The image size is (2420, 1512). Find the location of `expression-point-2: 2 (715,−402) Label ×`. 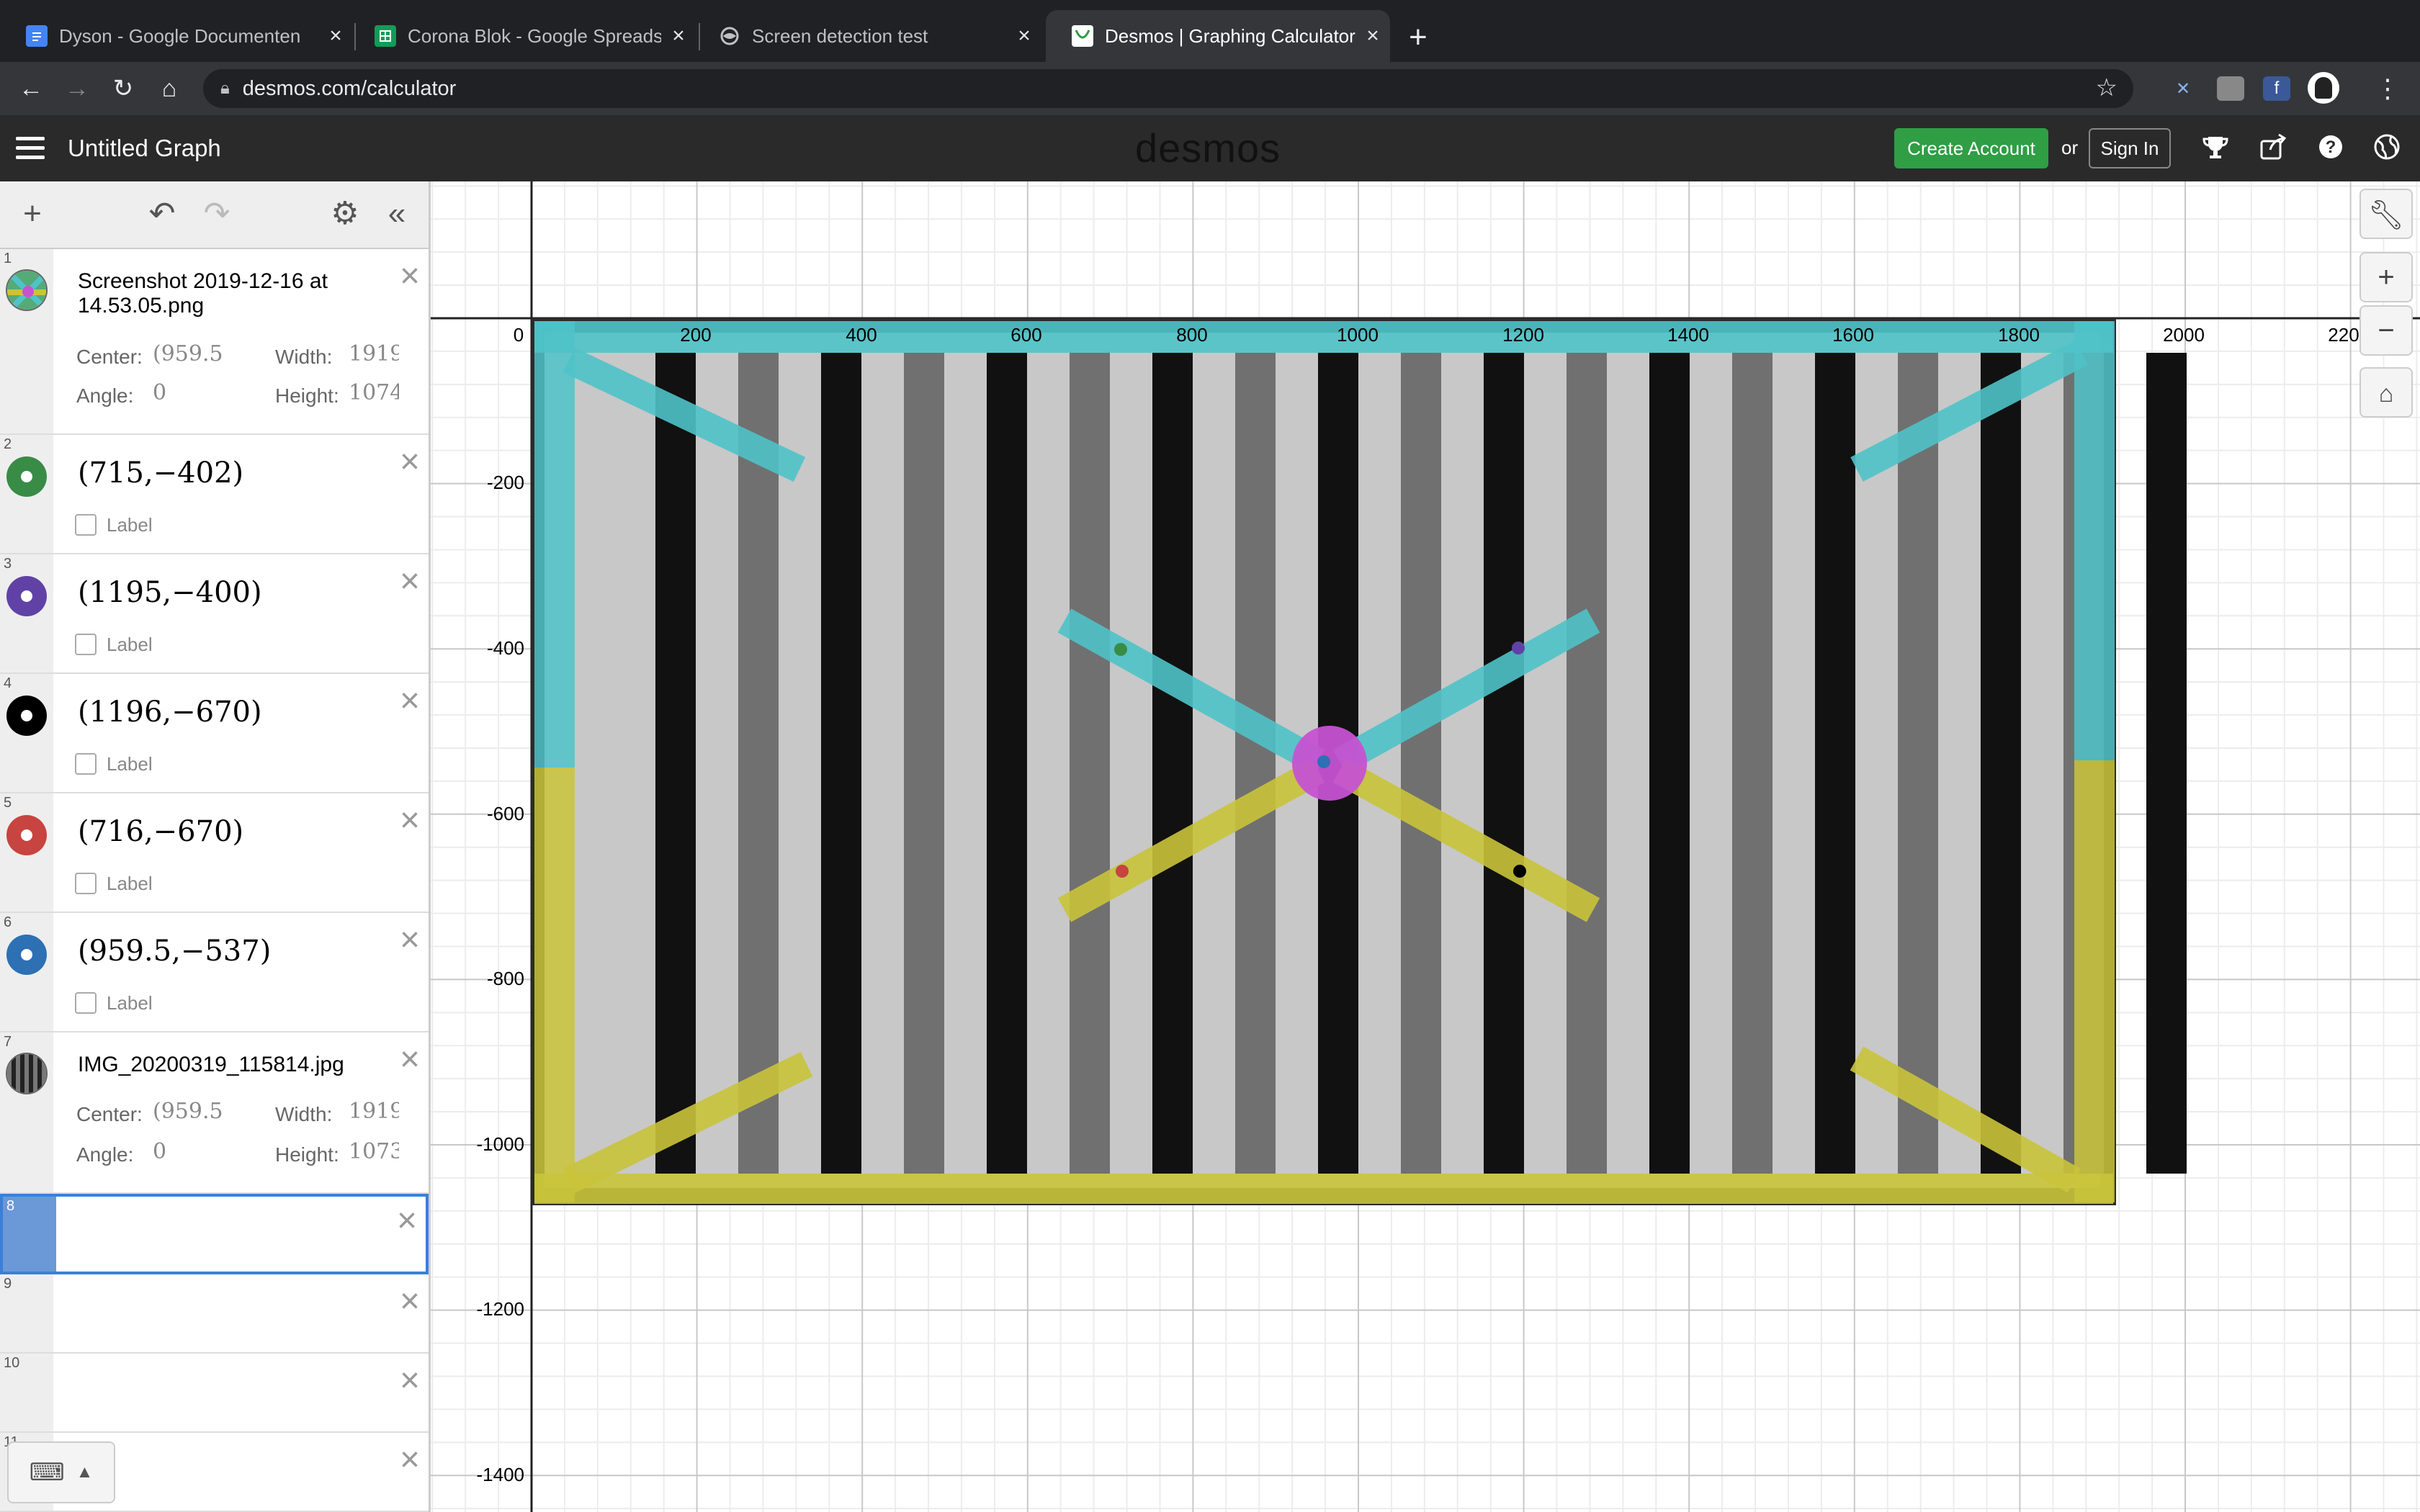

expression-point-2: 2 (715,−402) Label × is located at coordinates (214, 494).